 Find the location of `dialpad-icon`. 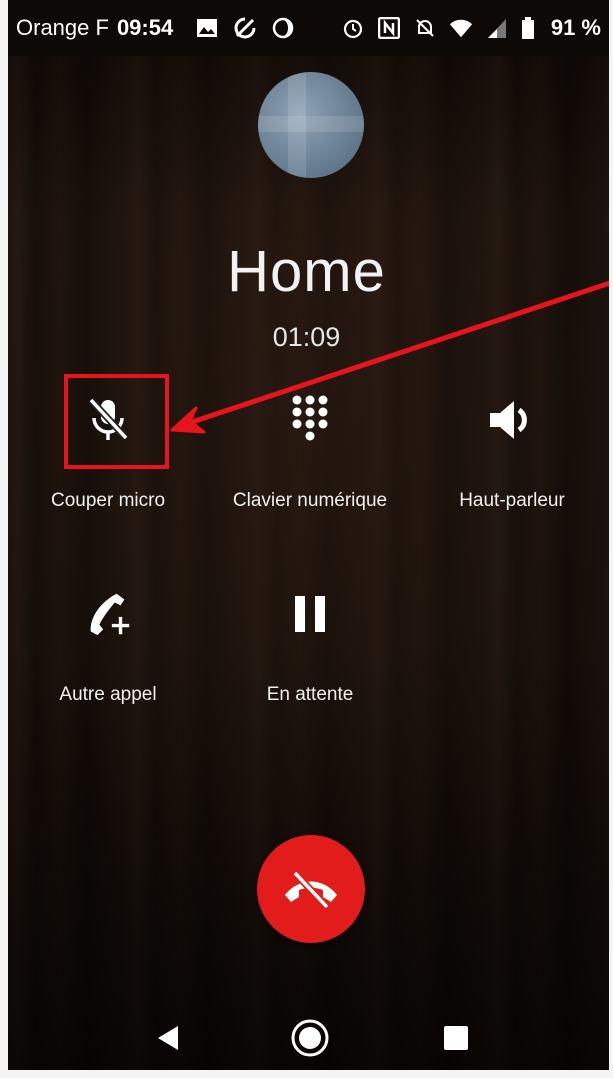

dialpad-icon is located at coordinates (310, 420).